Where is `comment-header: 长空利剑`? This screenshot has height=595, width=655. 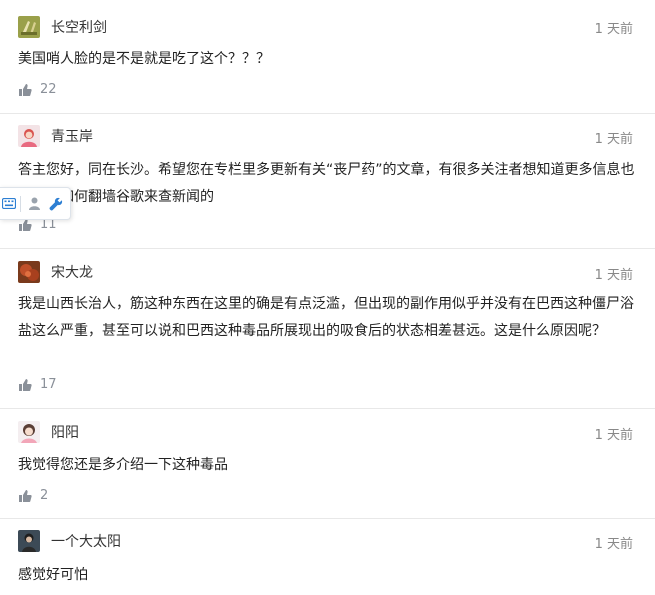
comment-header: 长空利剑 is located at coordinates (62, 27).